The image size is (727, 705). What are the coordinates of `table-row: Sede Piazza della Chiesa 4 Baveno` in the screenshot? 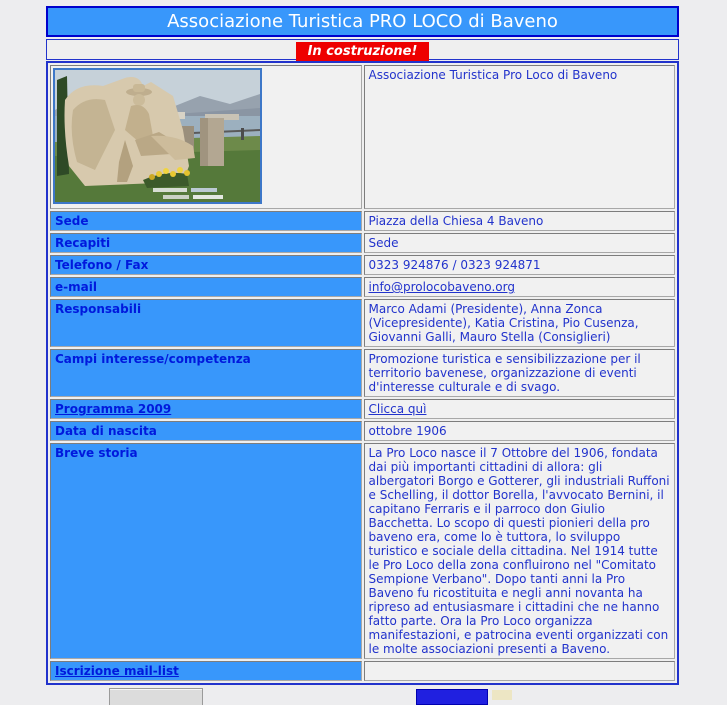 It's located at (362, 221).